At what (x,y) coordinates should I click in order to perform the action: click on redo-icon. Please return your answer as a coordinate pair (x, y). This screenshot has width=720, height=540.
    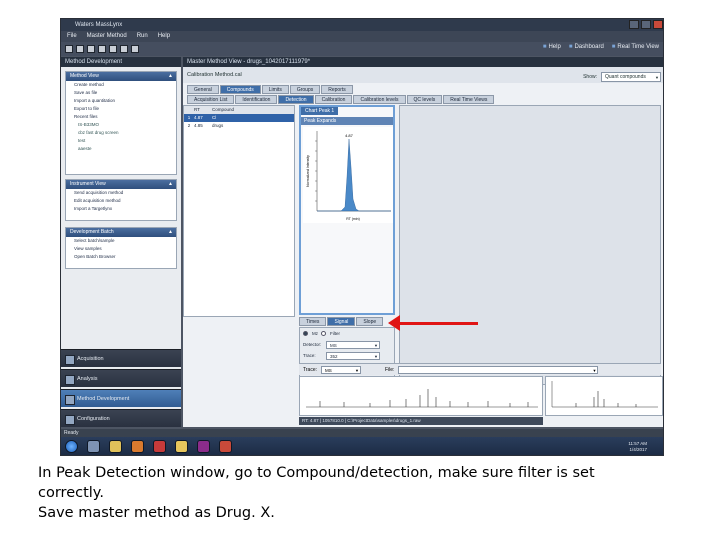
    Looking at the image, I should click on (124, 49).